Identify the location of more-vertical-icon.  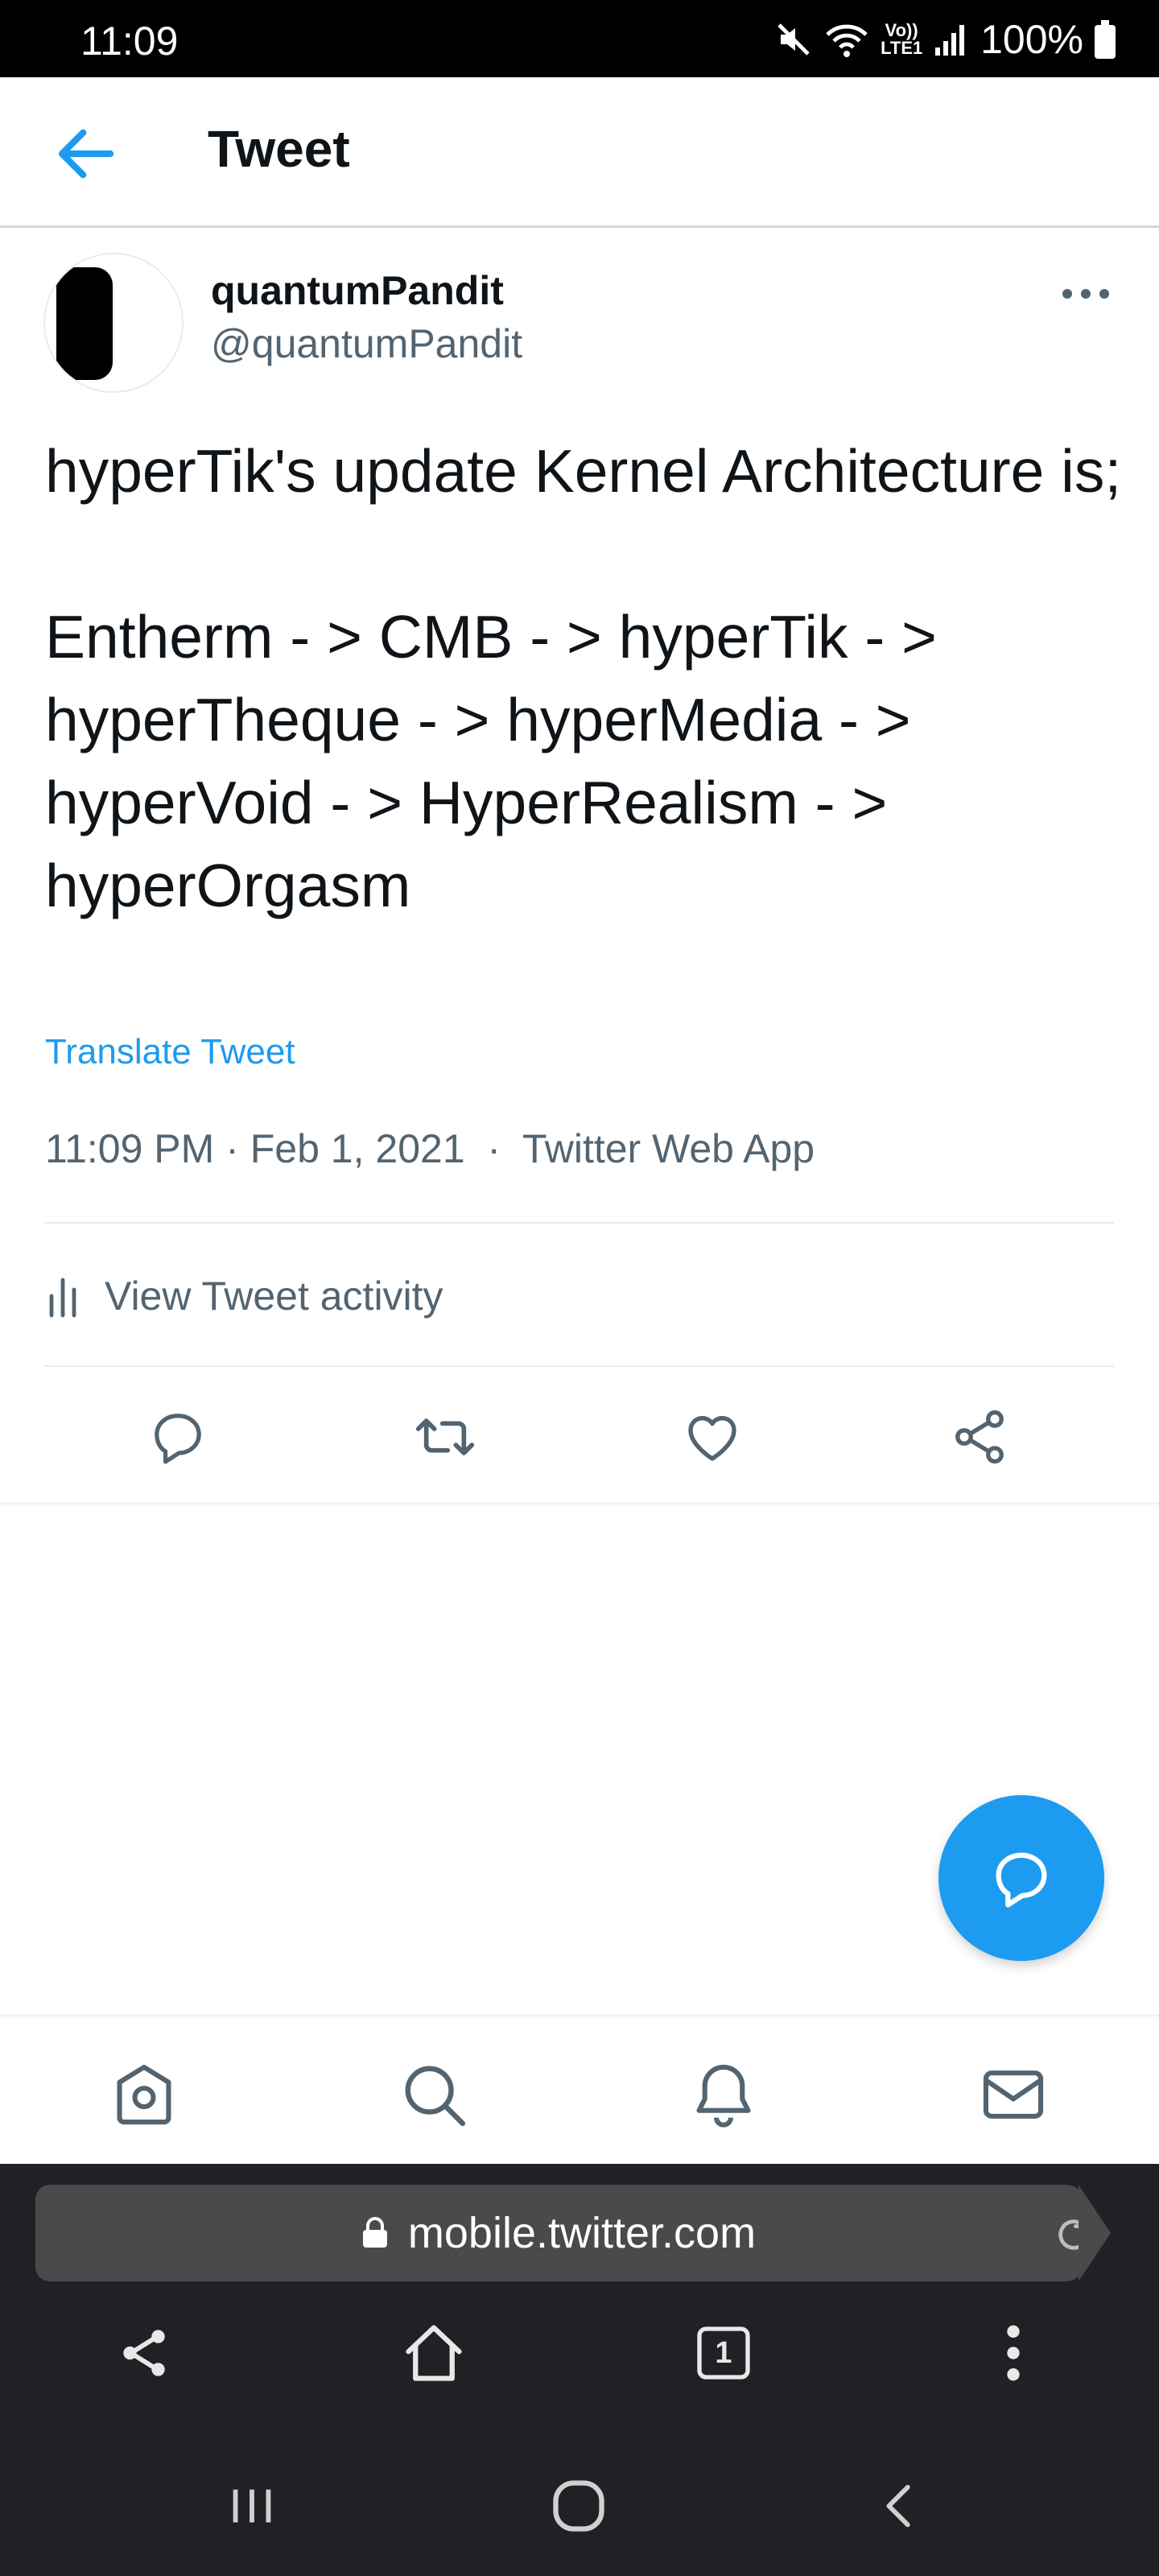
(1013, 2353).